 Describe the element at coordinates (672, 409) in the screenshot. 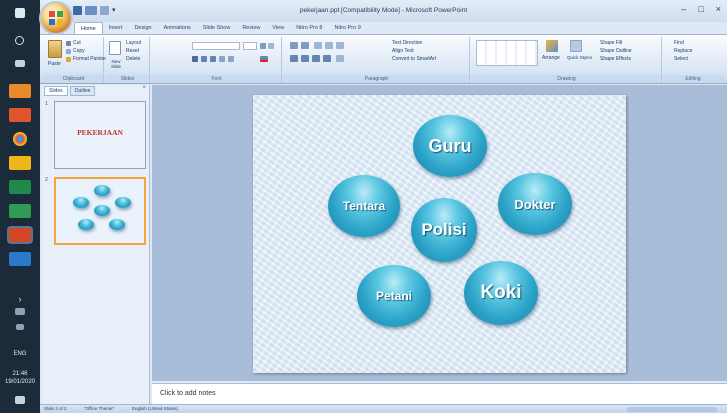

I see `zoom-slider` at that location.